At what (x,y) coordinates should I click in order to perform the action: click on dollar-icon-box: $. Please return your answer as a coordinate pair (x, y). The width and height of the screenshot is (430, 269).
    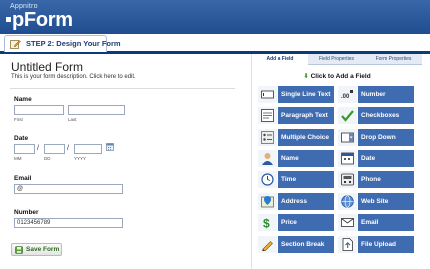
    Looking at the image, I should click on (267, 222).